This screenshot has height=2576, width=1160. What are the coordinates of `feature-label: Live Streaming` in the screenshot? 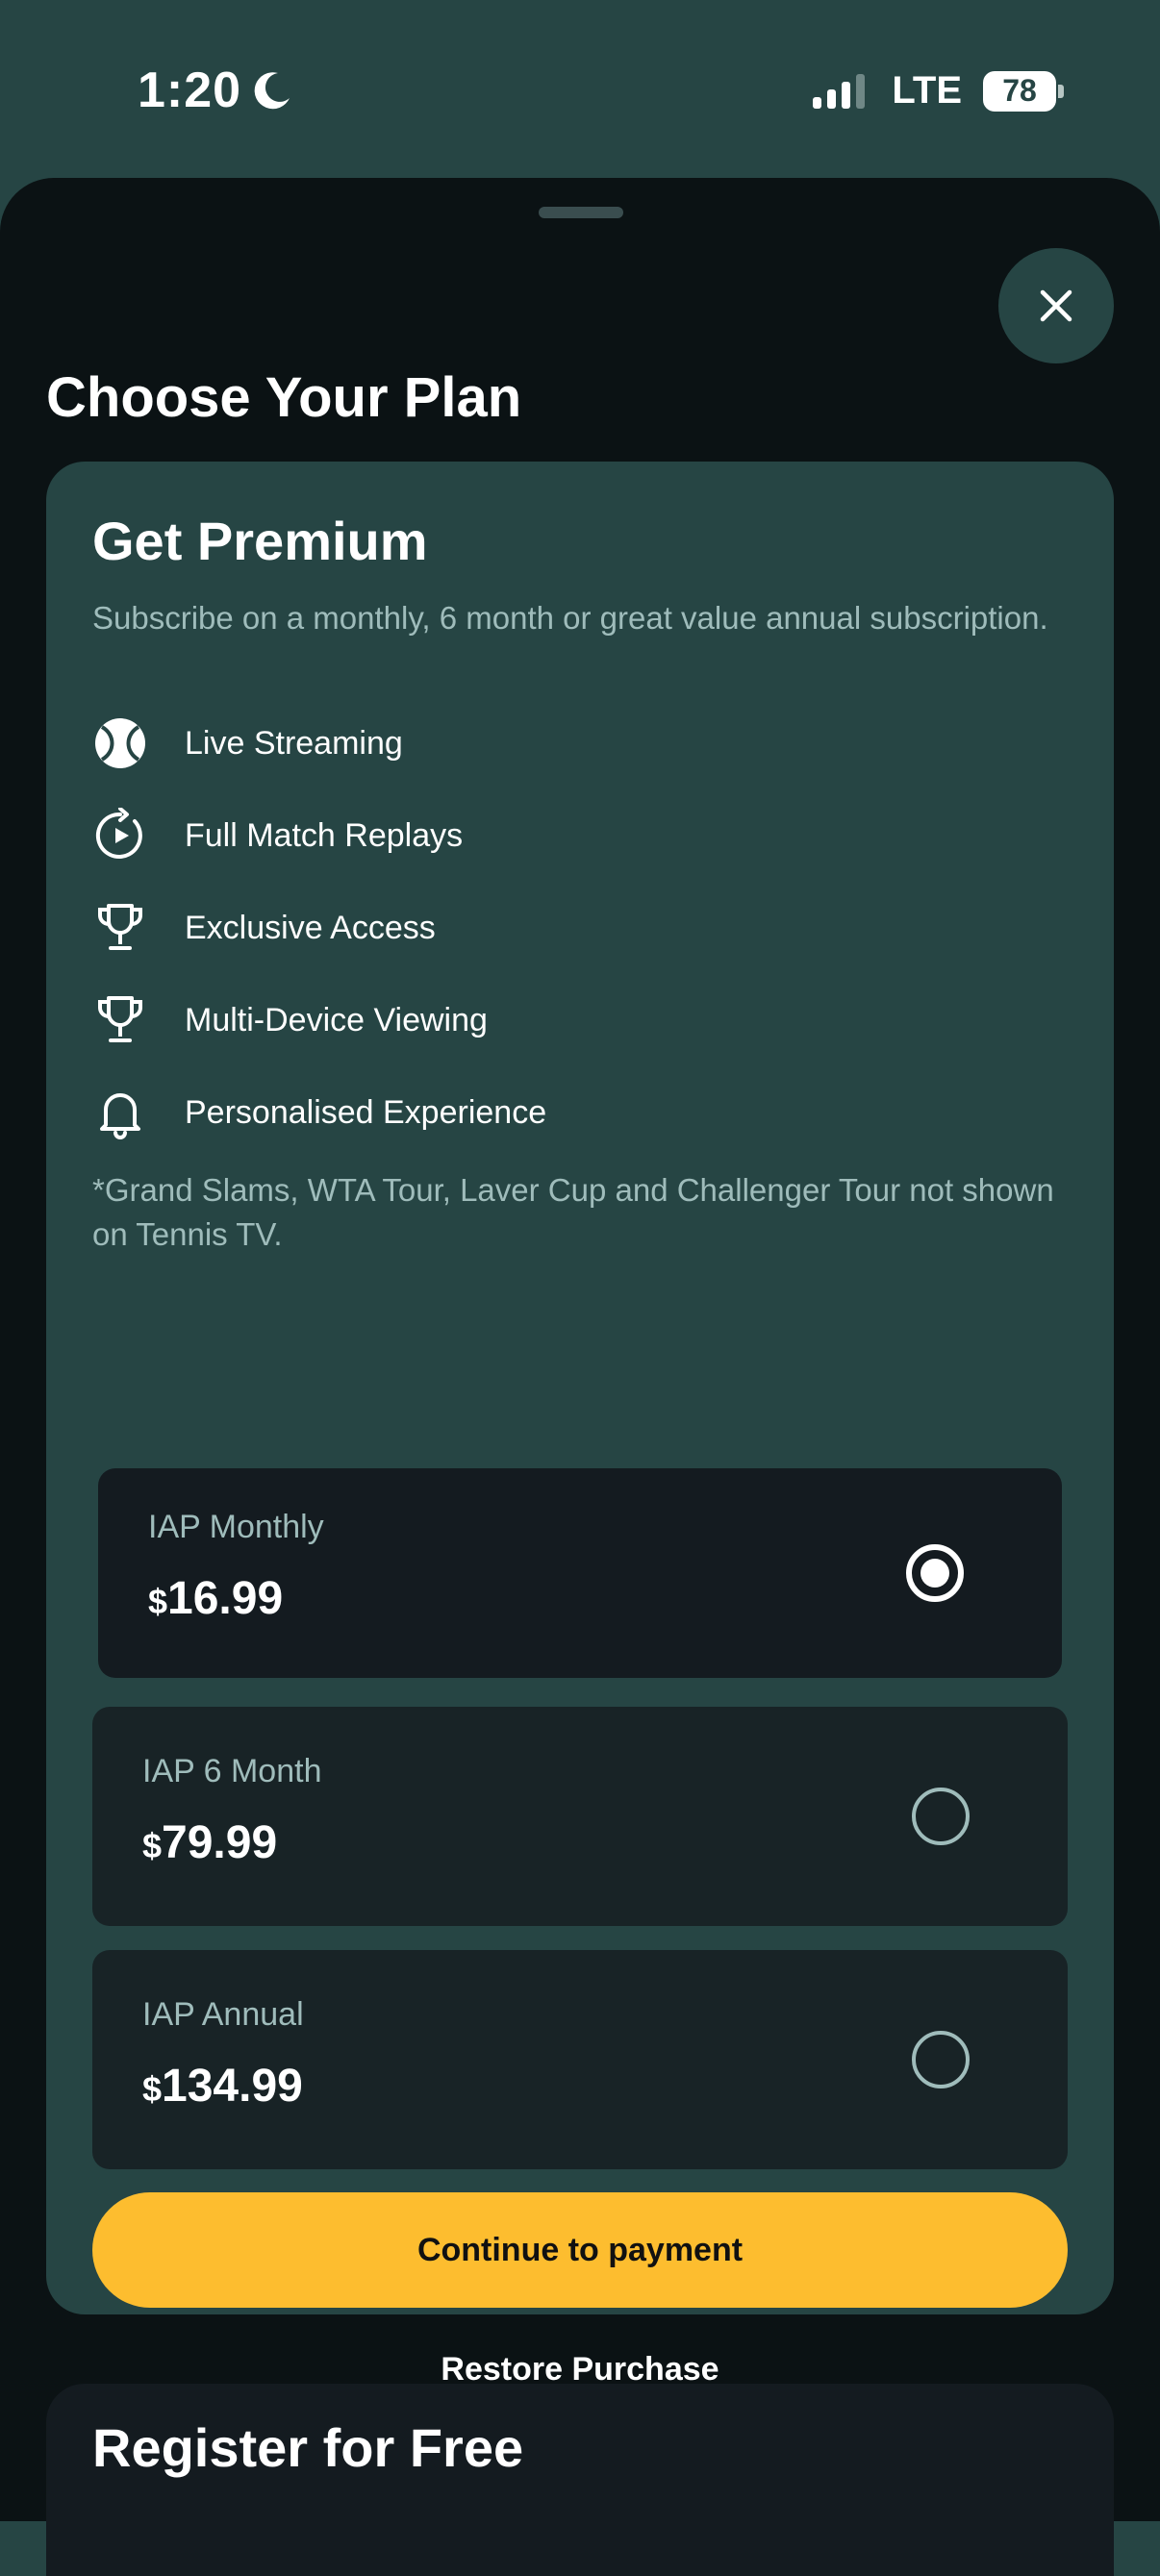 It's located at (294, 743).